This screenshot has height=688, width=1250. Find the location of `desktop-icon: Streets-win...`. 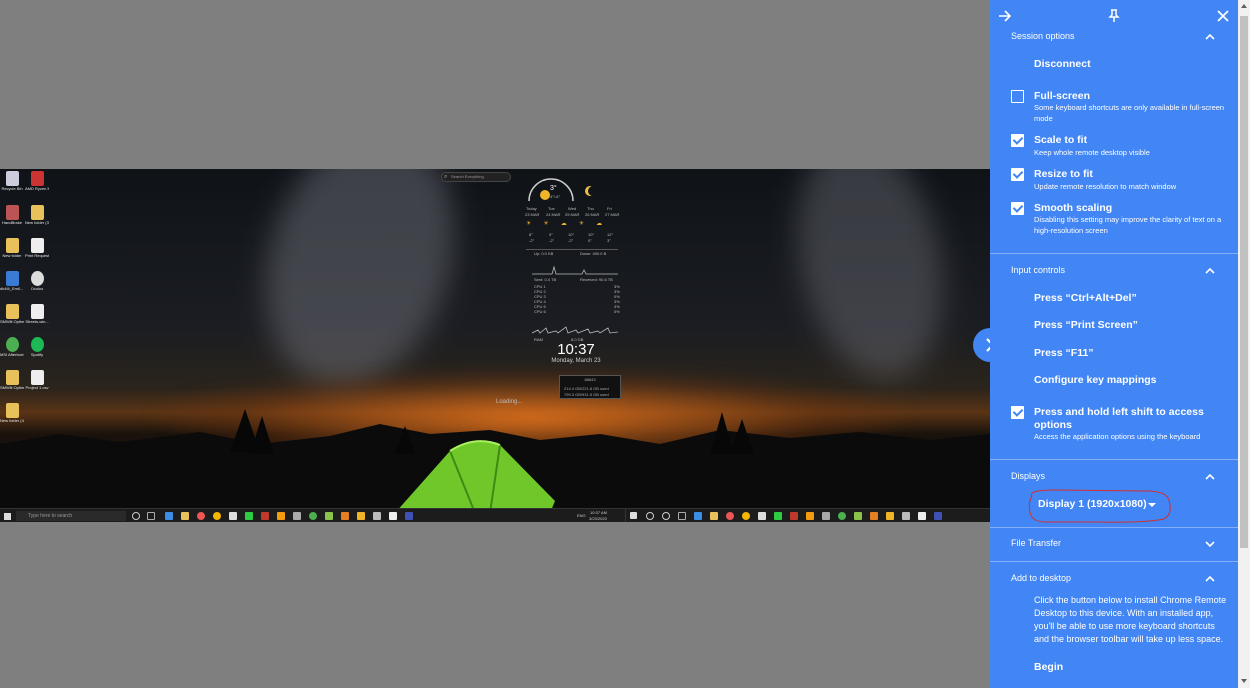

desktop-icon: Streets-win... is located at coordinates (37, 314).